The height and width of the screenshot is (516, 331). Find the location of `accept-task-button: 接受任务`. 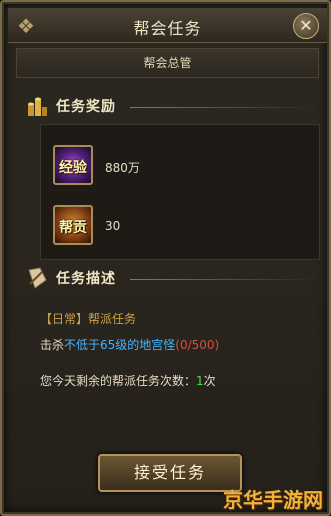

accept-task-button: 接受任务 is located at coordinates (170, 473).